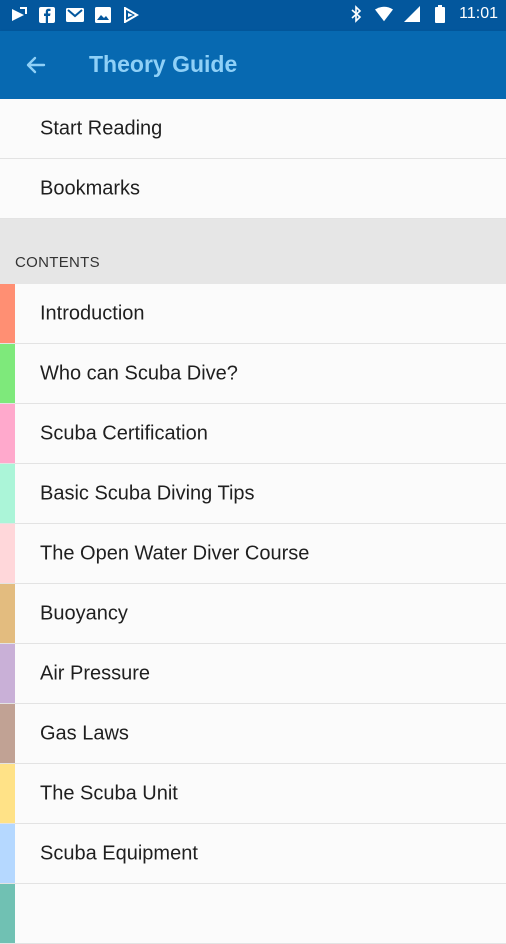 The height and width of the screenshot is (944, 506). Describe the element at coordinates (109, 793) in the screenshot. I see `chapter-label: The Scuba Unit` at that location.